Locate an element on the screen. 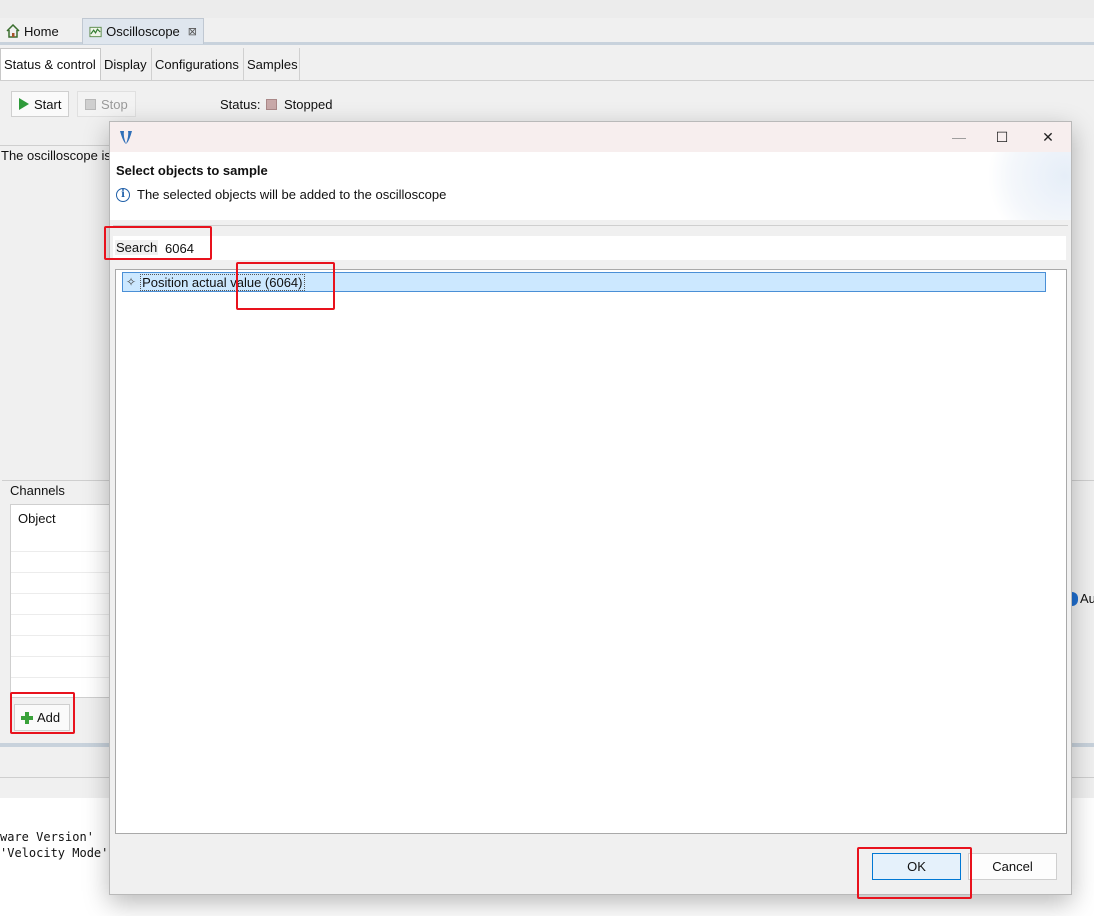 The height and width of the screenshot is (916, 1094). status-indicator-icon is located at coordinates (271, 104).